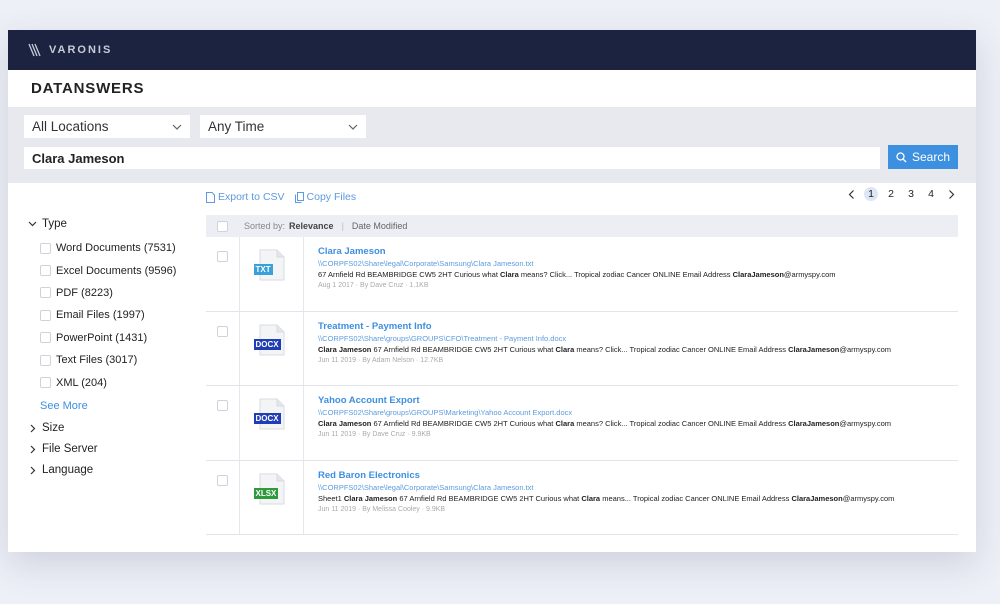  What do you see at coordinates (331, 197) in the screenshot?
I see `copy-files-label: Copy Files` at bounding box center [331, 197].